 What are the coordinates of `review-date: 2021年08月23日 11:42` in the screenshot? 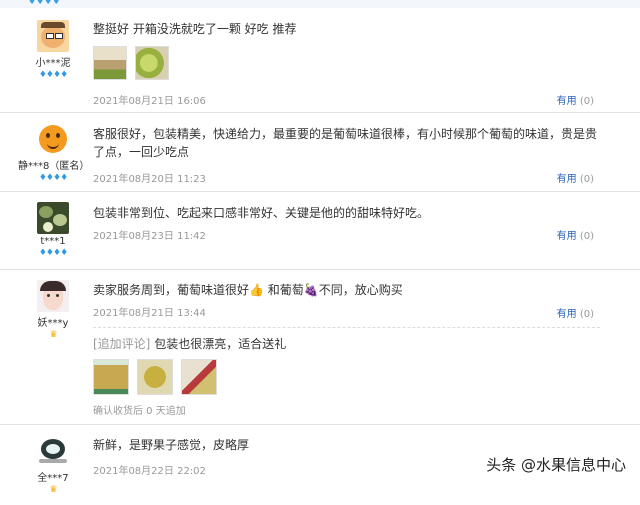 It's located at (149, 236).